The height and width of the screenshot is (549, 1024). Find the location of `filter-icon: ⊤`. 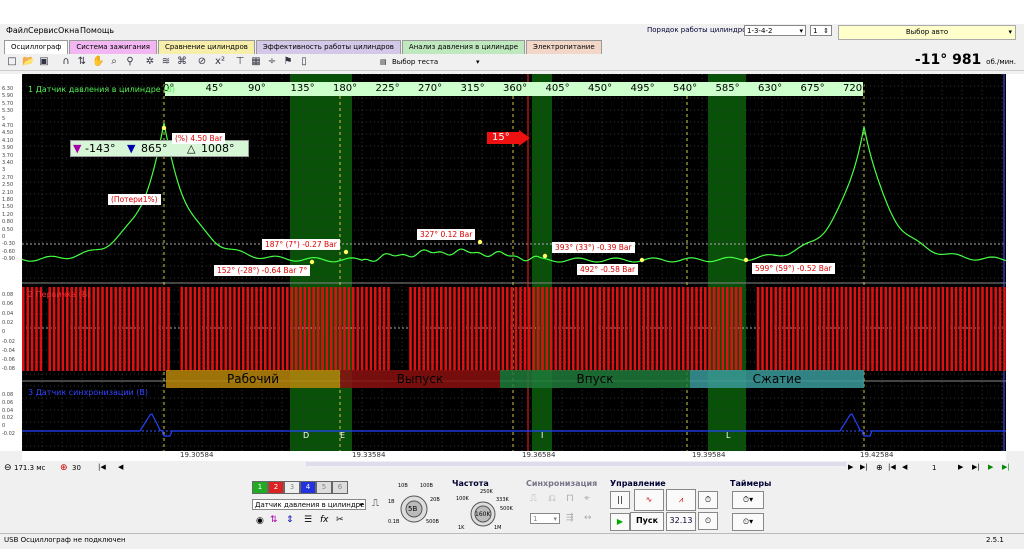

filter-icon: ⊤ is located at coordinates (240, 62).